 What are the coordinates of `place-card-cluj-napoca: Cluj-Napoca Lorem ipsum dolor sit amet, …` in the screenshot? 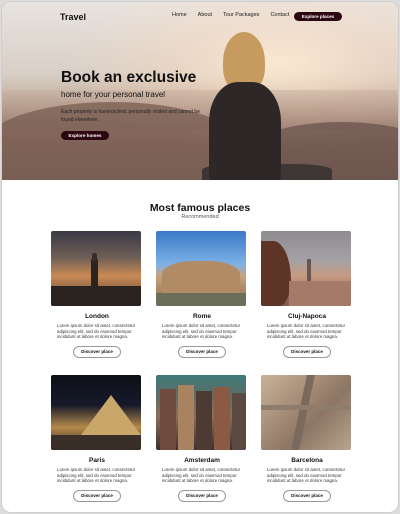 It's located at (307, 294).